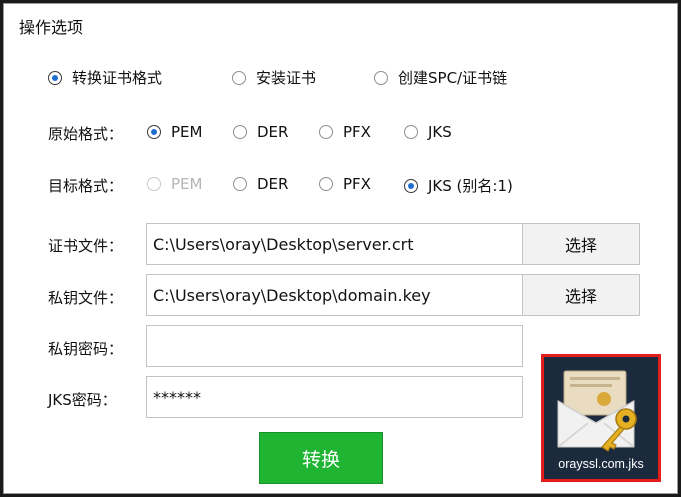 The height and width of the screenshot is (497, 681). What do you see at coordinates (86, 349) in the screenshot?
I see `key-password-label: 私钥密码：` at bounding box center [86, 349].